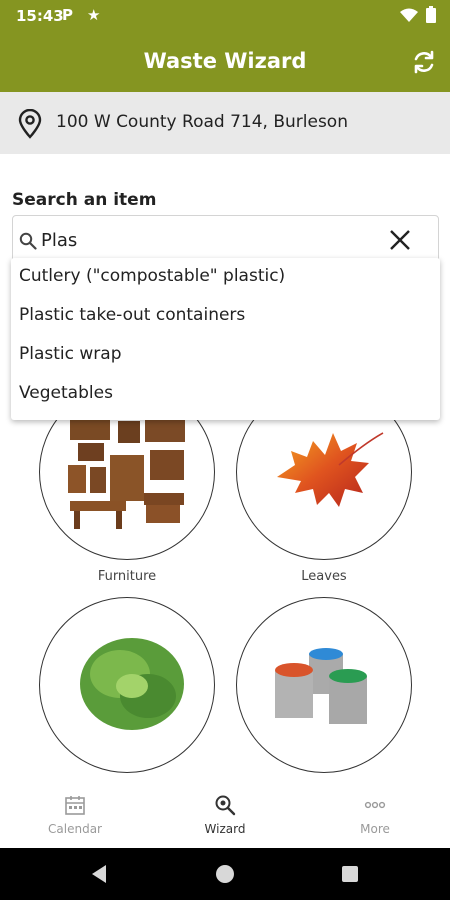 The height and width of the screenshot is (900, 450). I want to click on nav-label: Calendar, so click(75, 829).